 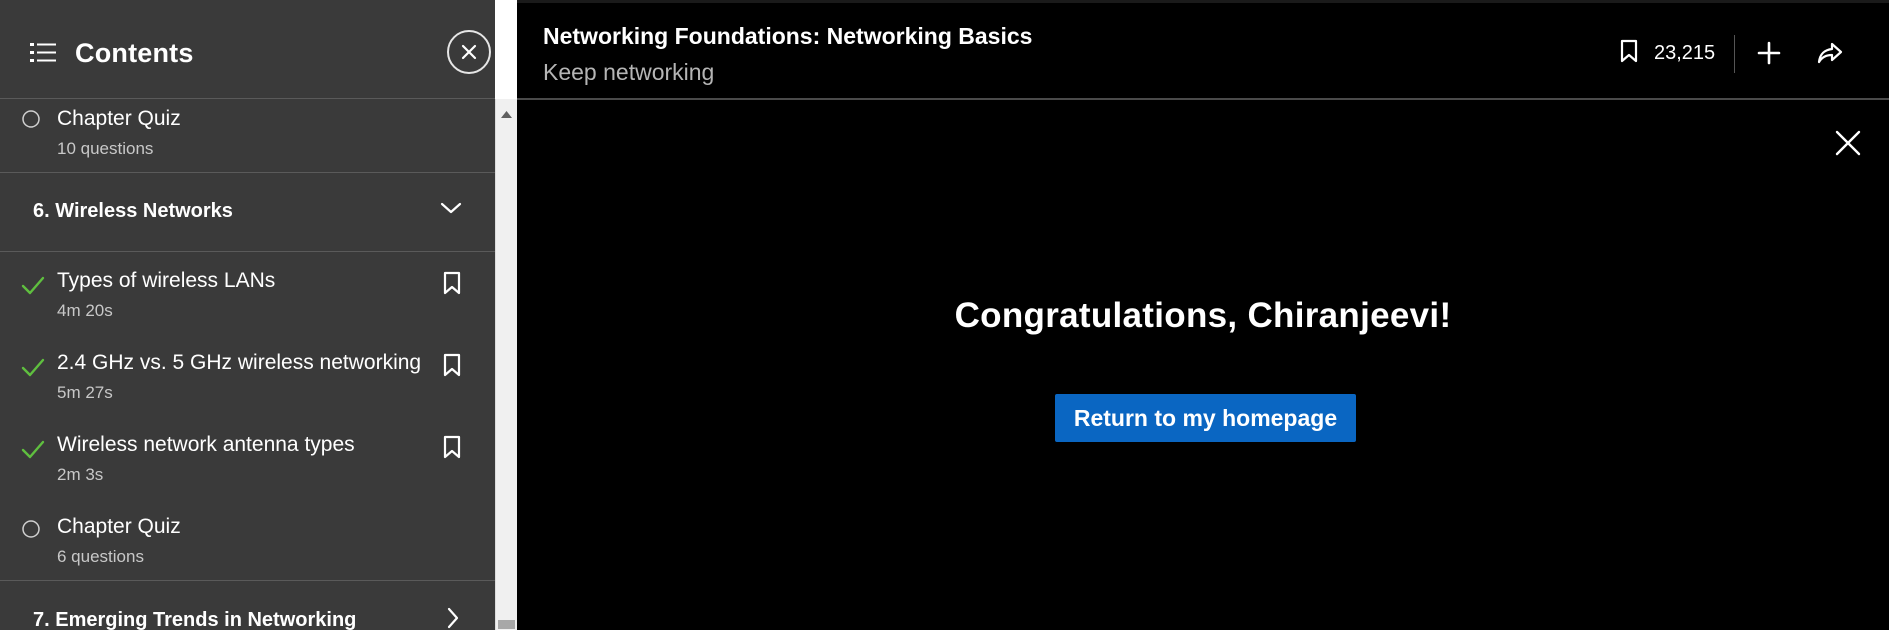 I want to click on close-sidebar-button, so click(x=469, y=52).